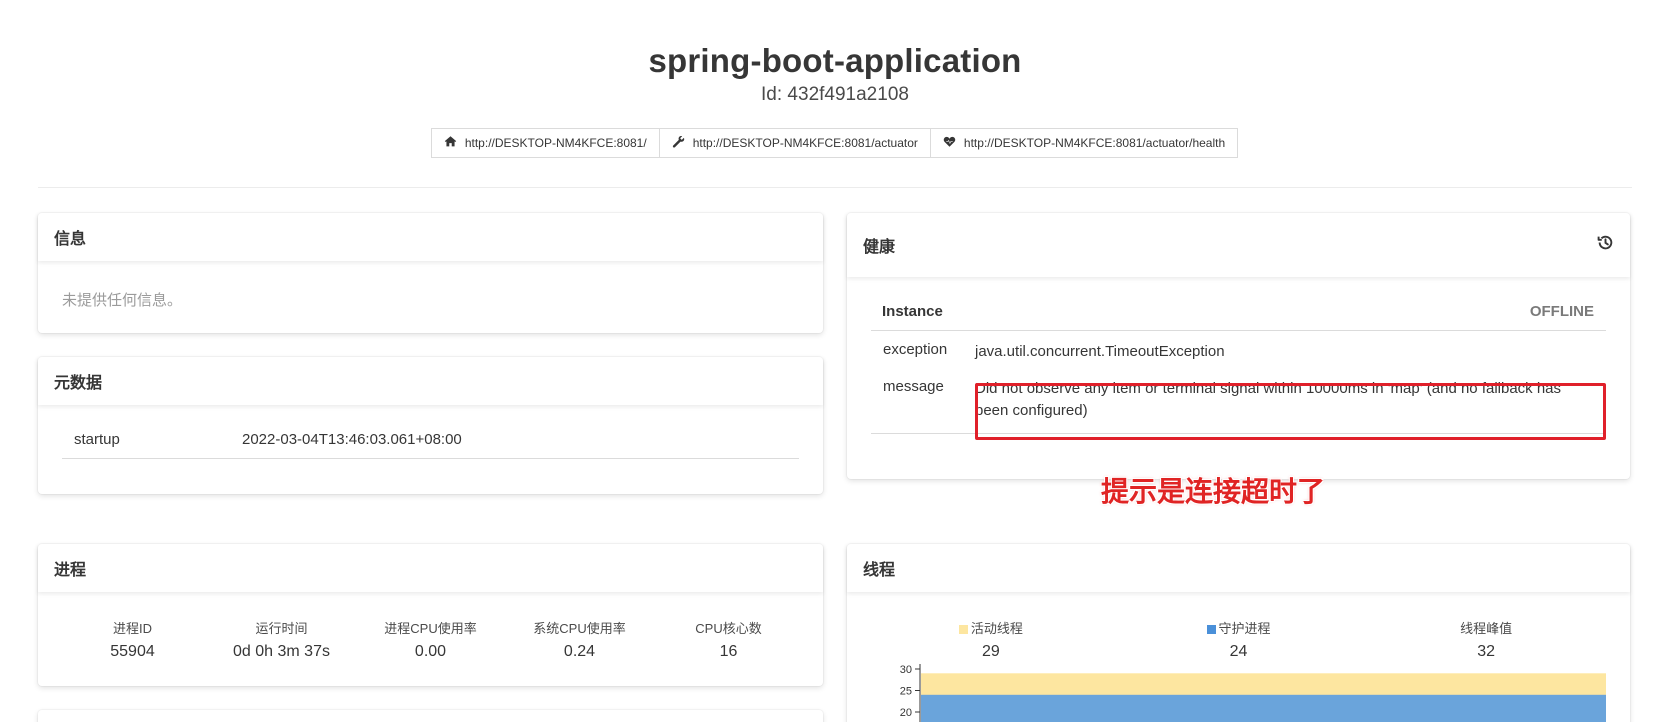 The height and width of the screenshot is (722, 1670). I want to click on stat-system-cpu: 系统CPU使用率 0.24, so click(579, 639).